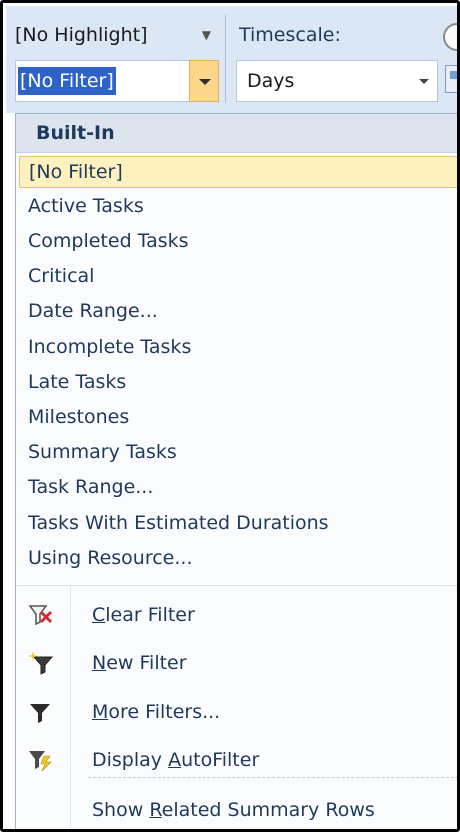 The image size is (460, 832). Describe the element at coordinates (337, 81) in the screenshot. I see `timescale-combo: Days` at that location.